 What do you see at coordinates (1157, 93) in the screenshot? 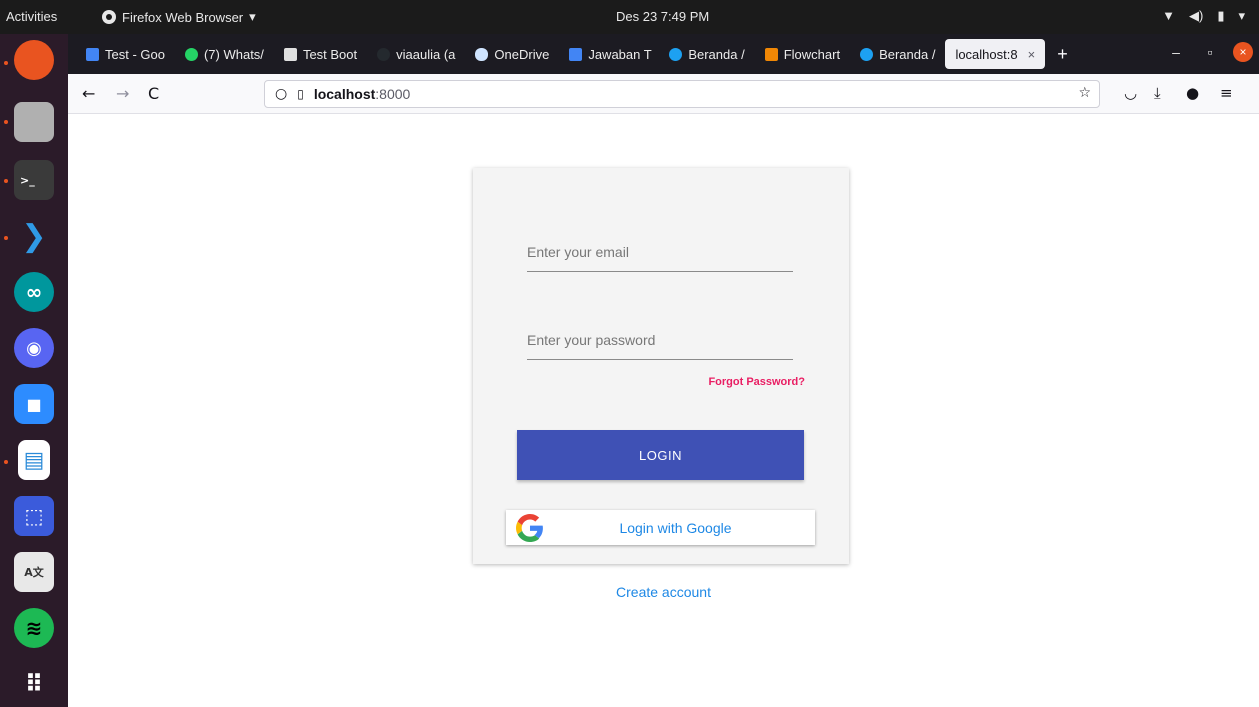
I see `downloads-icon: ⤓` at bounding box center [1157, 93].